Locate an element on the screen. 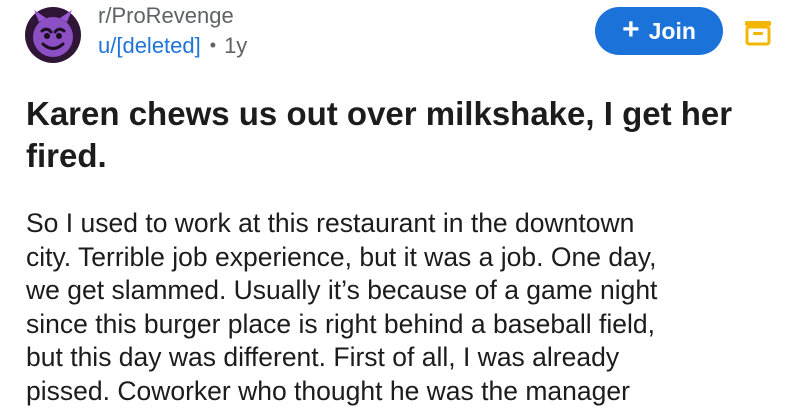 The width and height of the screenshot is (800, 420). join-button: + Join is located at coordinates (659, 31).